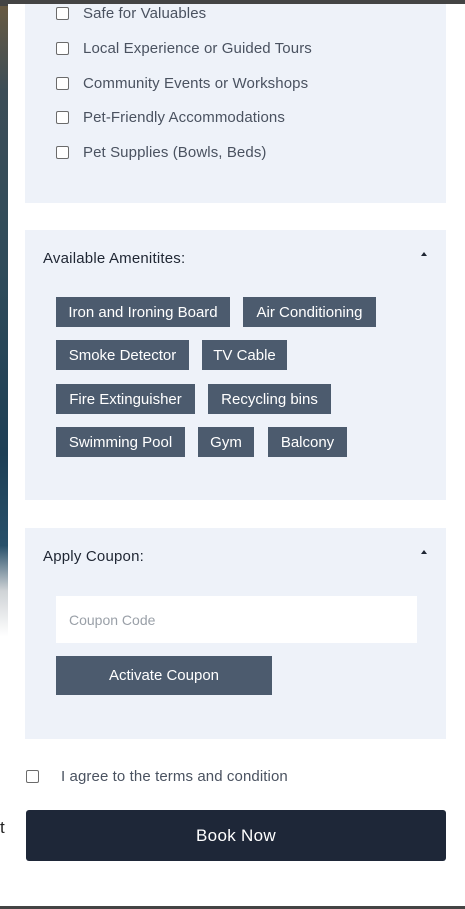  I want to click on facility-option: Pet Supplies (Bowls, Beds), so click(161, 152).